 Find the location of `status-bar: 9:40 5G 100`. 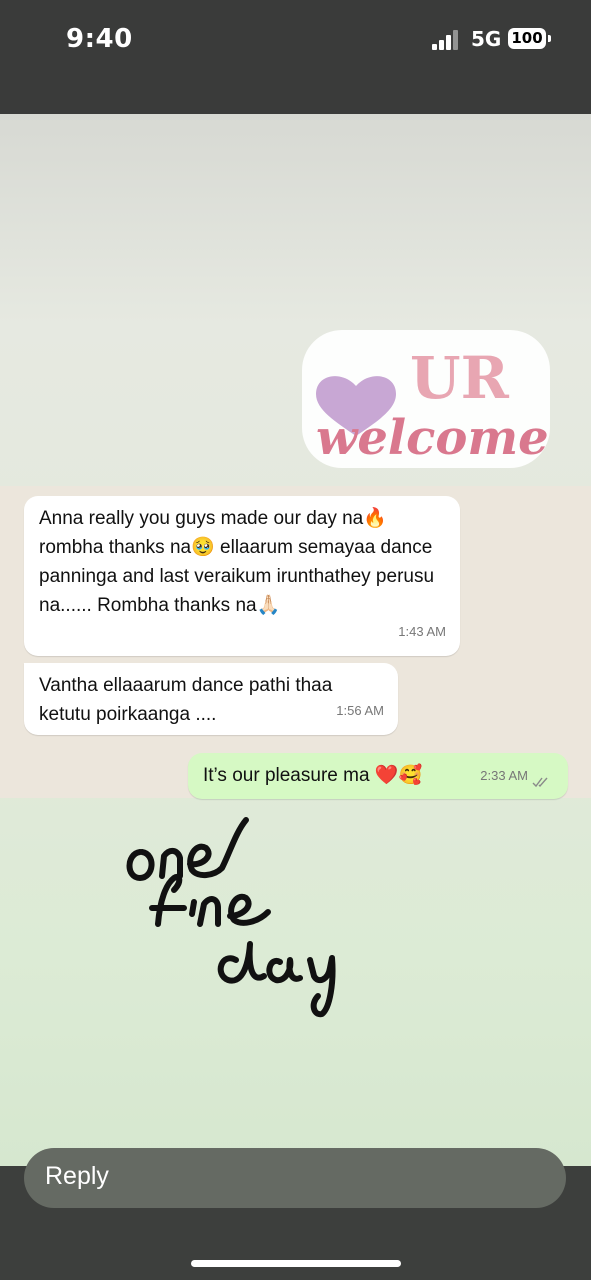

status-bar: 9:40 5G 100 is located at coordinates (295, 57).